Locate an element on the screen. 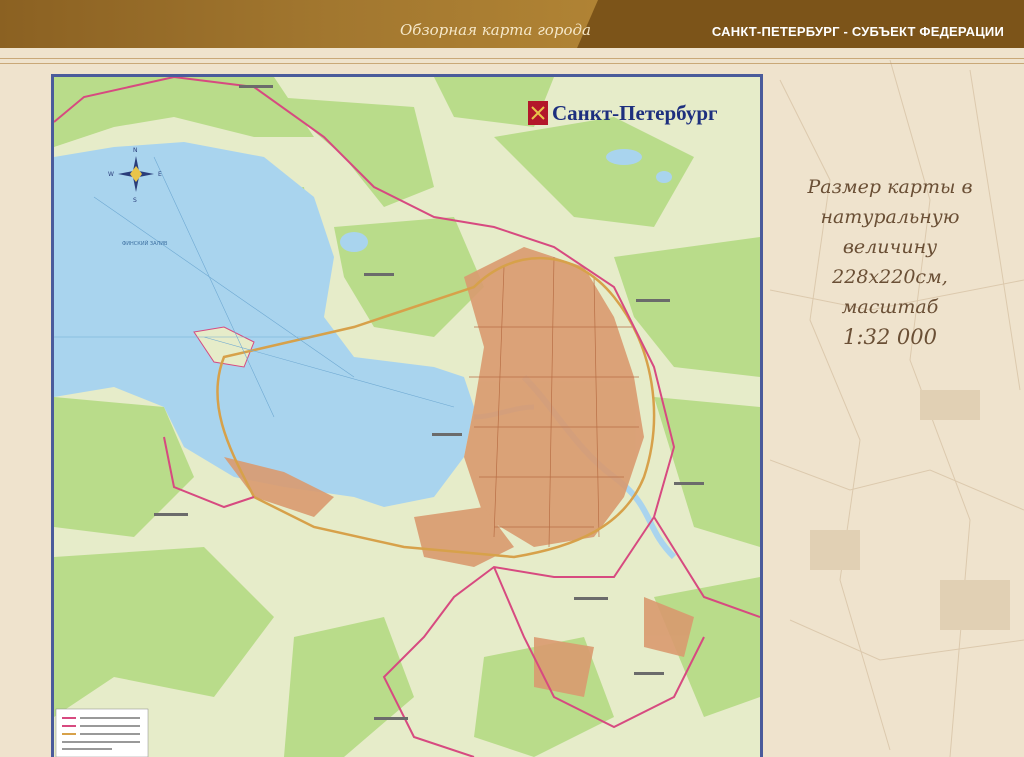 The height and width of the screenshot is (757, 1024). divider-line is located at coordinates (512, 58).